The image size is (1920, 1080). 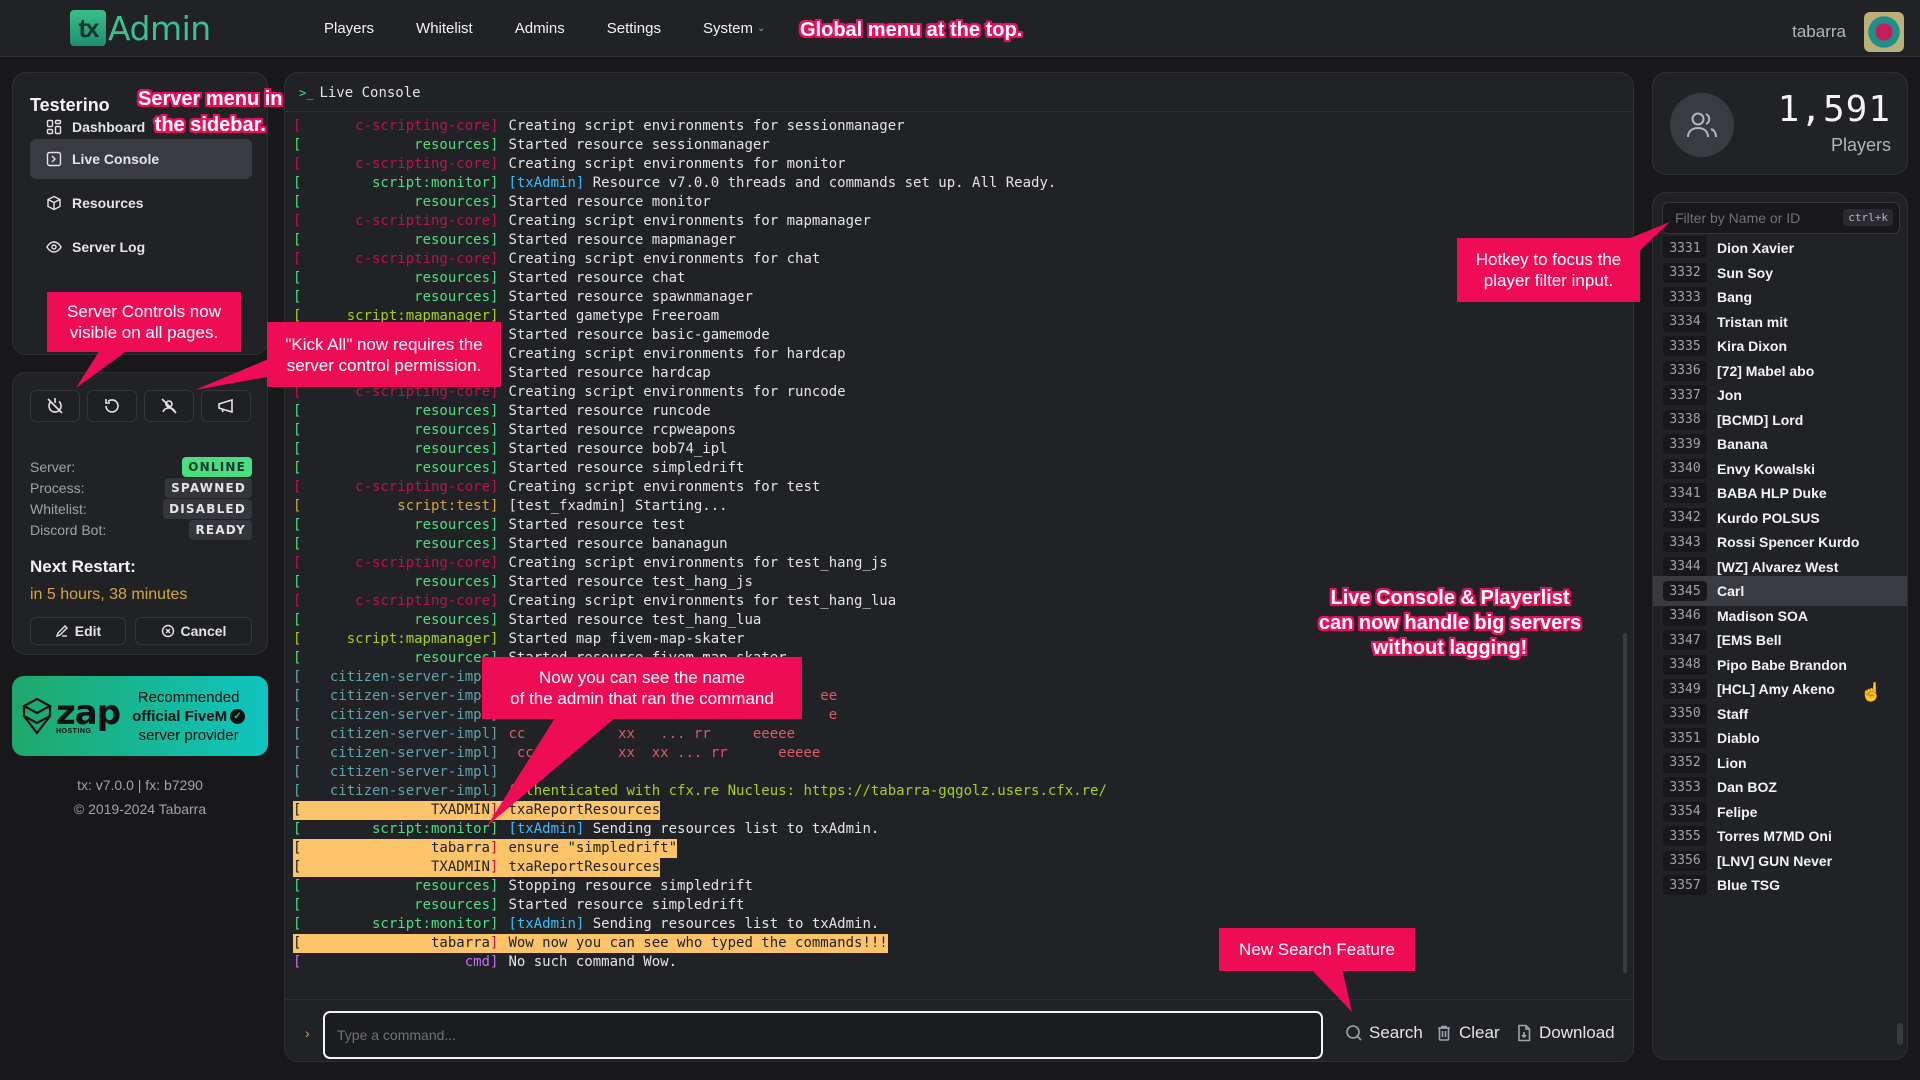 I want to click on next-restart-time: in 5 hours, 38 minutes, so click(x=109, y=594).